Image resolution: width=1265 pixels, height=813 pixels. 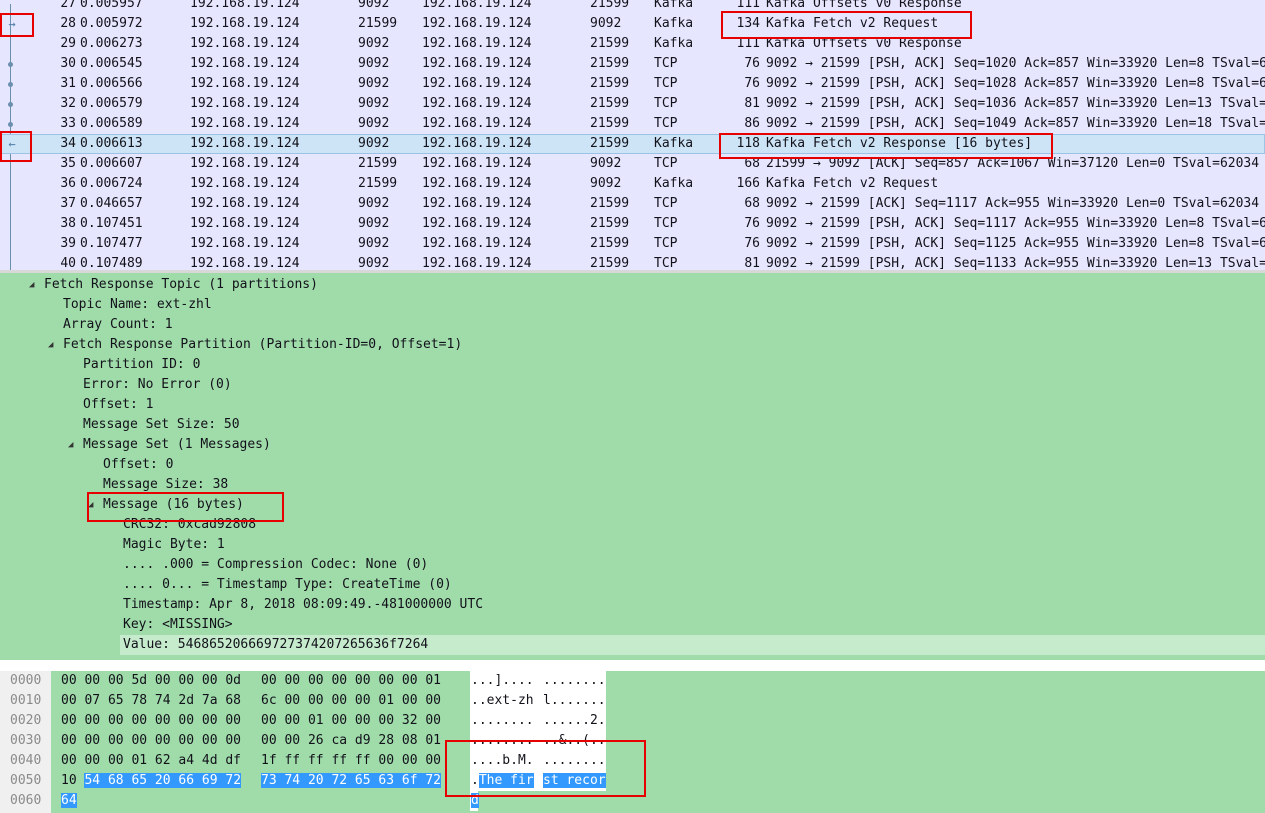 What do you see at coordinates (25, 721) in the screenshot?
I see `hex-offset: 0020` at bounding box center [25, 721].